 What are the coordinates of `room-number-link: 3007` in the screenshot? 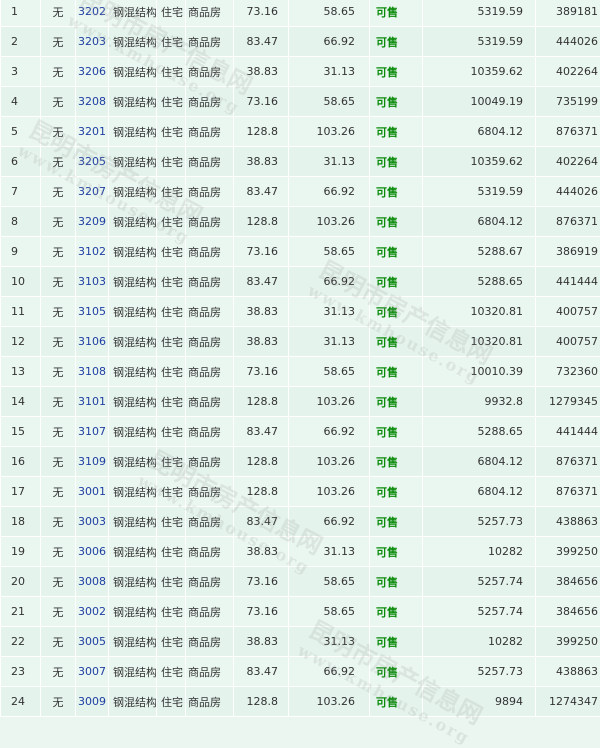 It's located at (92, 671).